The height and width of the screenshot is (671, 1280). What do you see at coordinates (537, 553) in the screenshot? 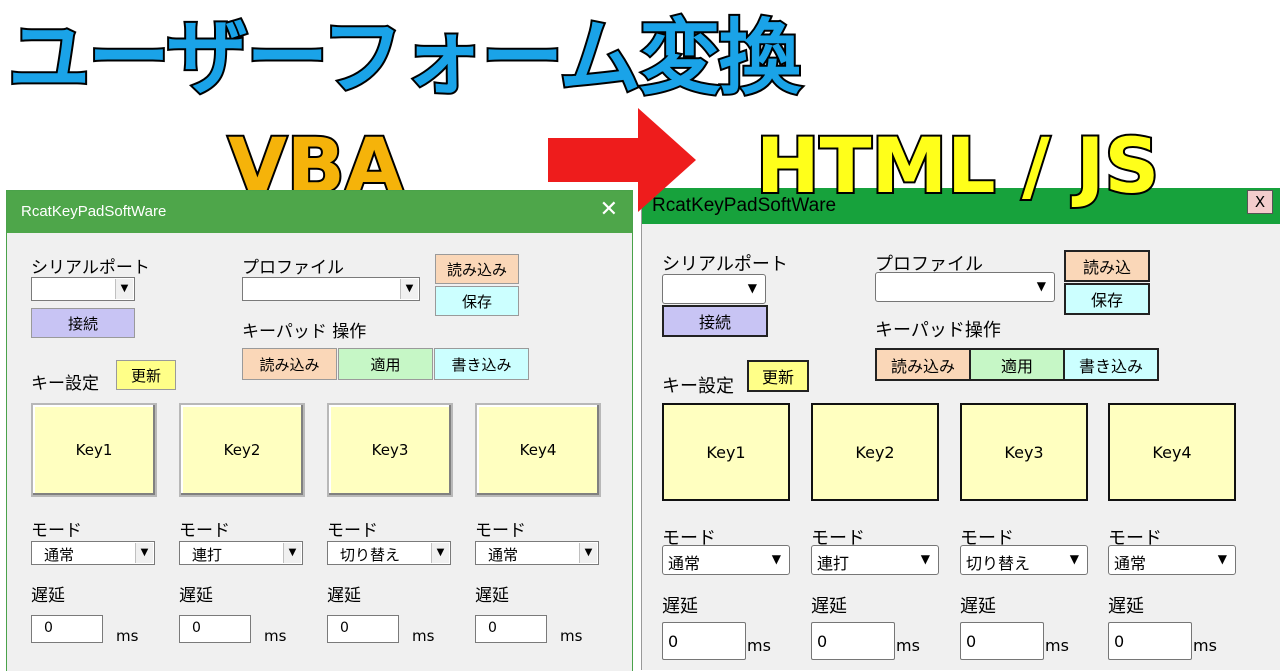
I see `key4-mode-combo: 通常 ▼` at bounding box center [537, 553].